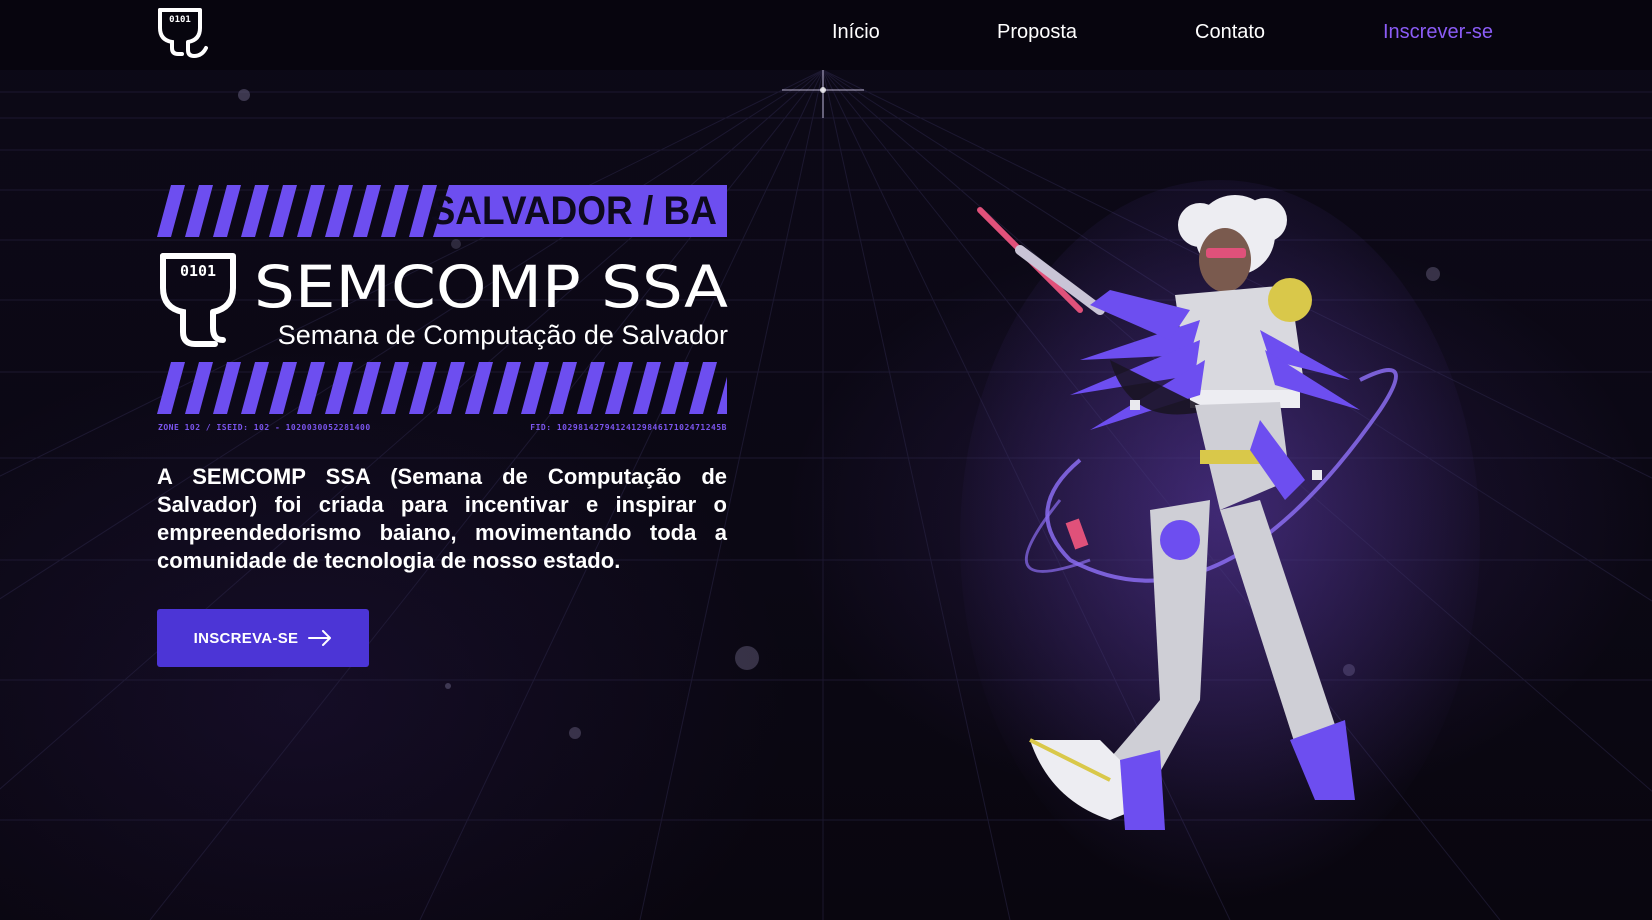 This screenshot has width=1652, height=920. What do you see at coordinates (185, 33) in the screenshot?
I see `lightbulb-brain-icon: 0101` at bounding box center [185, 33].